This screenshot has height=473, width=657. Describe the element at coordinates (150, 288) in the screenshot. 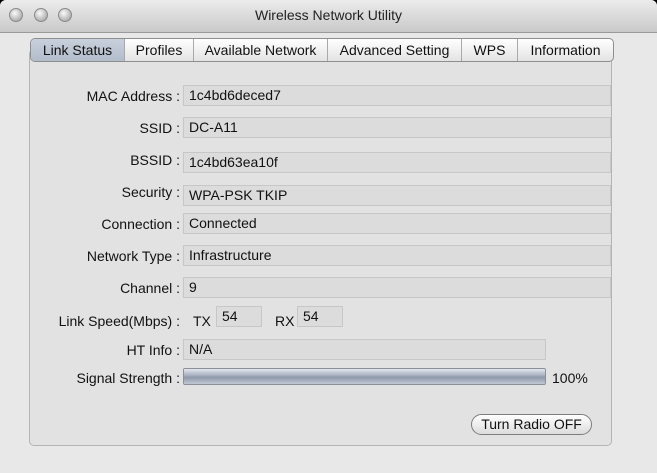

I see `channel-label: Channel :` at that location.